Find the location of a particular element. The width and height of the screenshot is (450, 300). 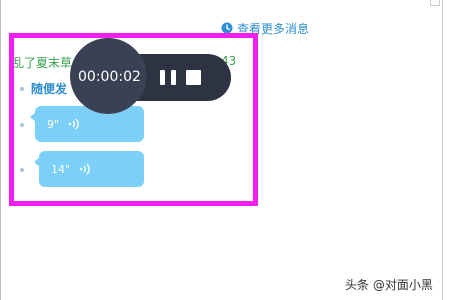

window-corner-decoration is located at coordinates (435, 3).